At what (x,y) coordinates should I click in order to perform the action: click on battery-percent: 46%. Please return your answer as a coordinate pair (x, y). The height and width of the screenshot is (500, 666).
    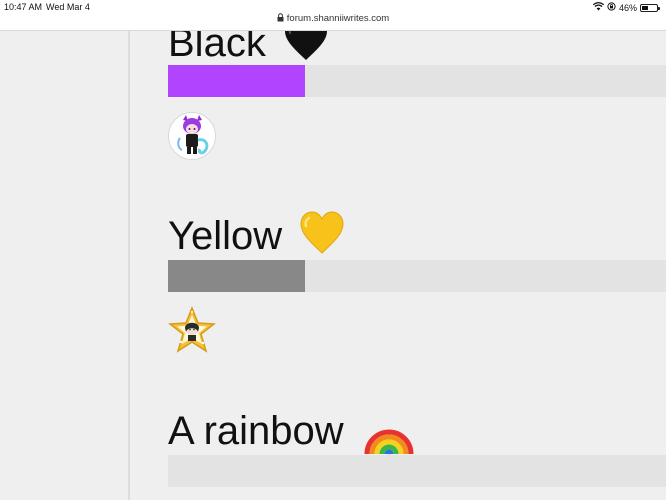
    Looking at the image, I should click on (627, 7).